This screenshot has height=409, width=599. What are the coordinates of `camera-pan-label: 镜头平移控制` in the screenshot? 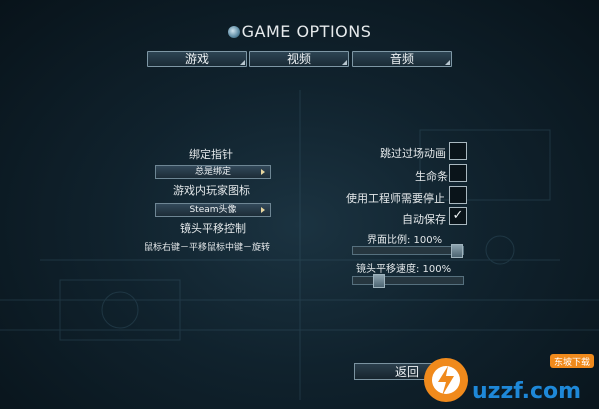 It's located at (213, 228).